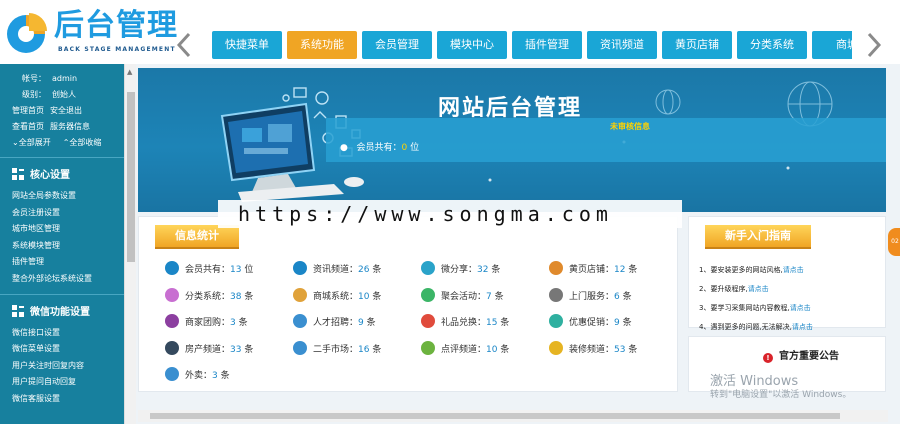  What do you see at coordinates (62, 173) in the screenshot?
I see `section-core-settings: 核心设置` at bounding box center [62, 173].